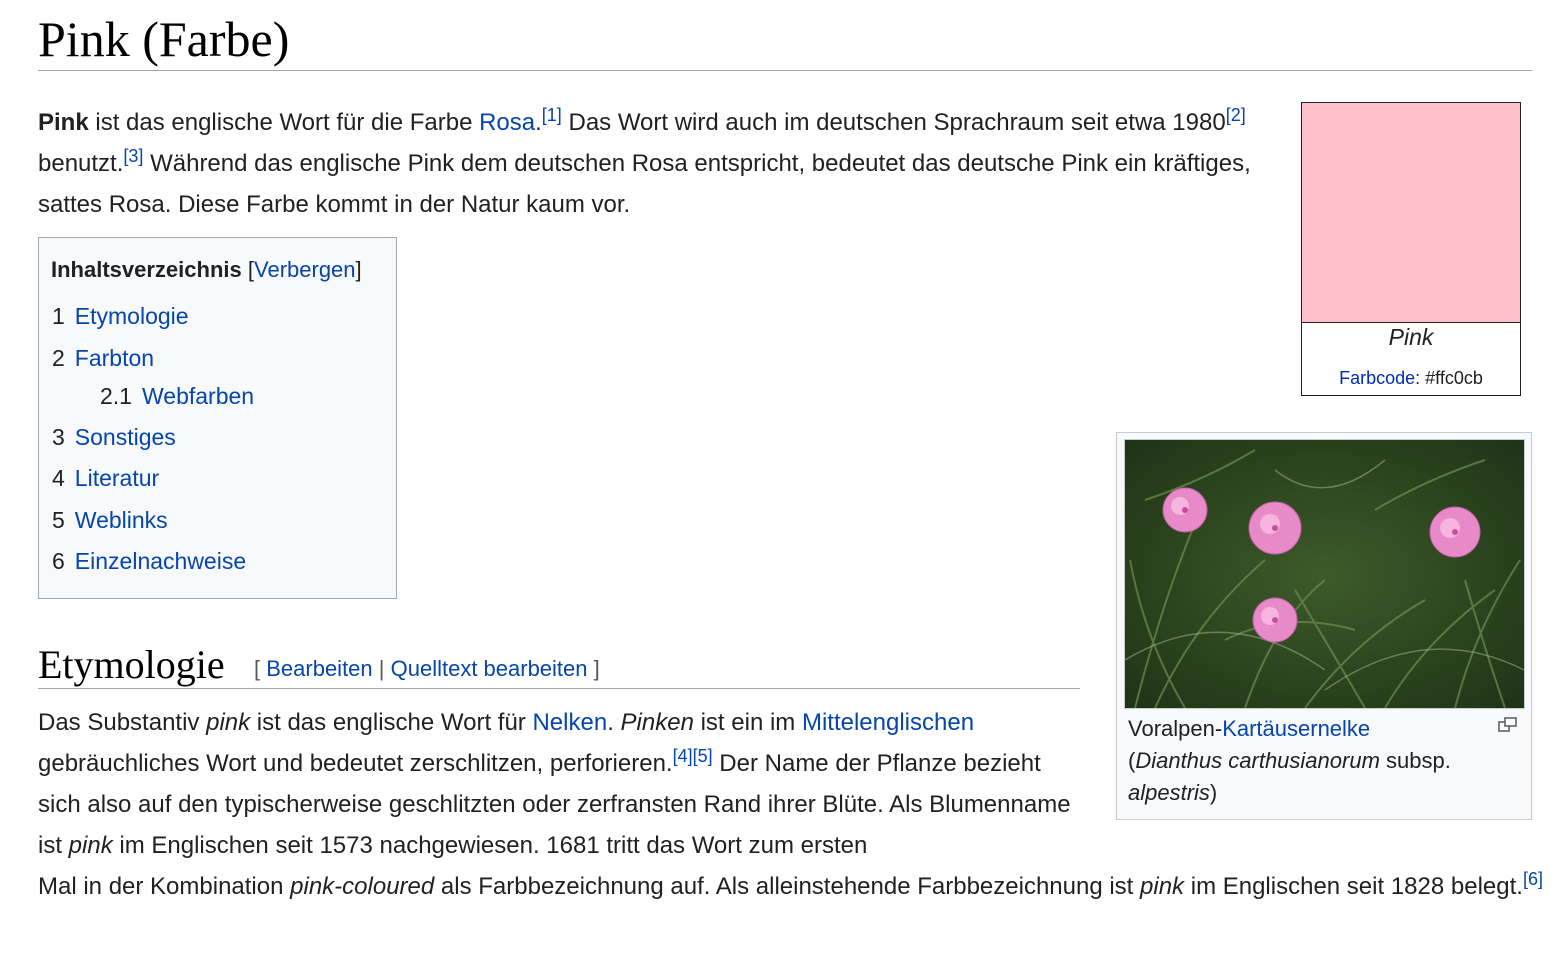  I want to click on toc-item-sonstiges: 3 Sonstiges, so click(114, 437).